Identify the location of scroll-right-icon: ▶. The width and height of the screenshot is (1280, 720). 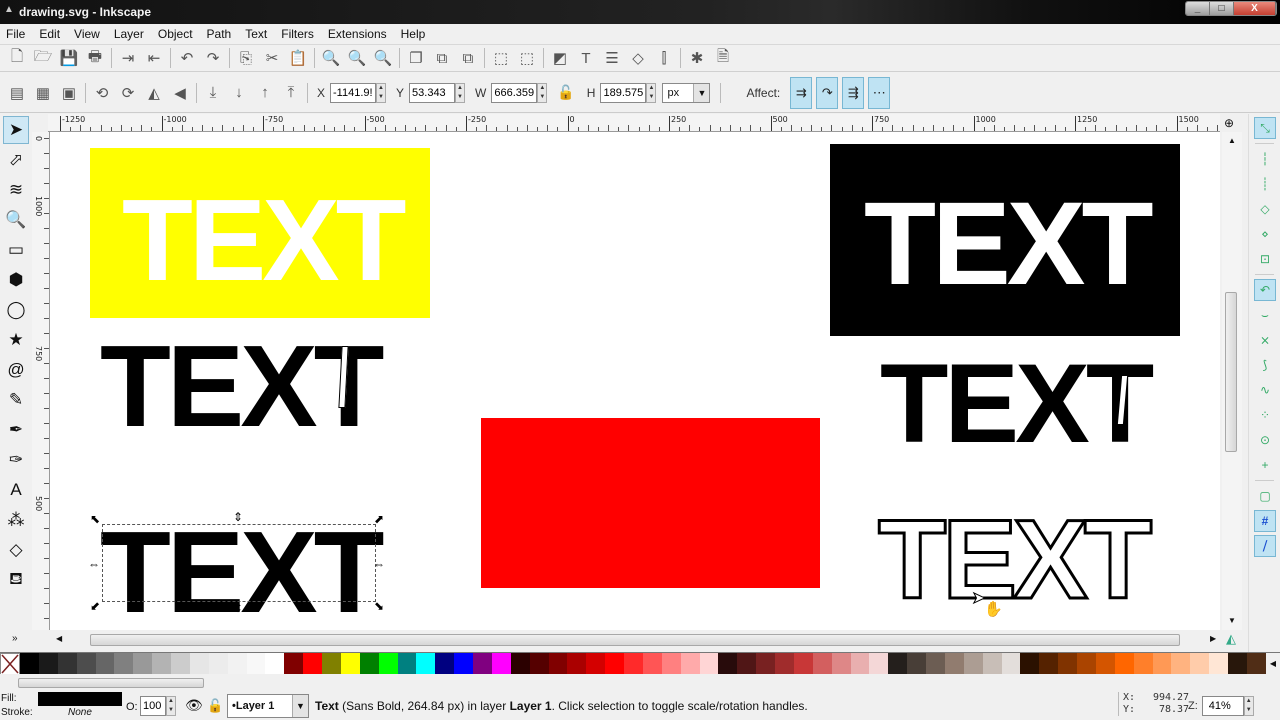
(1213, 638).